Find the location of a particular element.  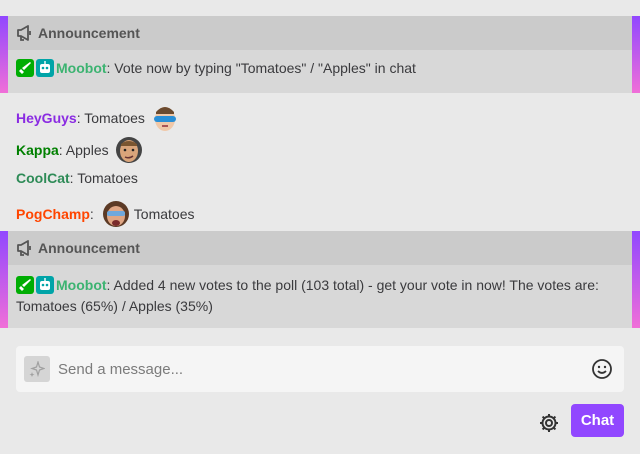

chat-message: Kappa: Apples is located at coordinates (81, 150).